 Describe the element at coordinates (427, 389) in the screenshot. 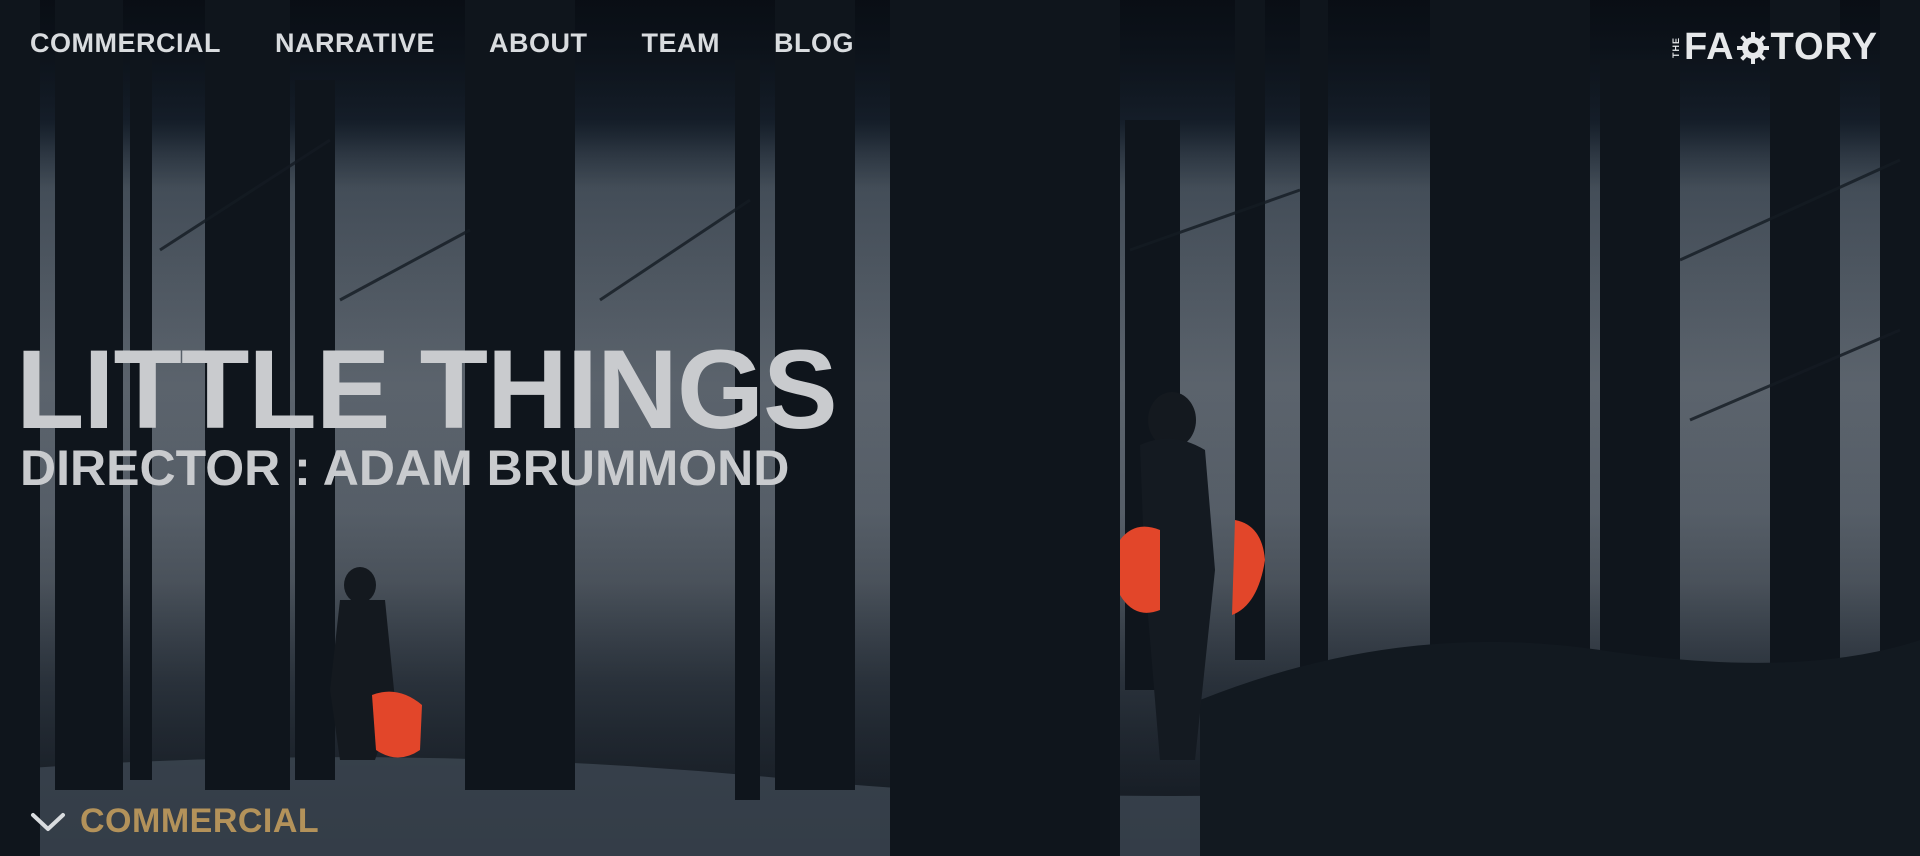

I see `project-title: LITTLE THINGS` at that location.